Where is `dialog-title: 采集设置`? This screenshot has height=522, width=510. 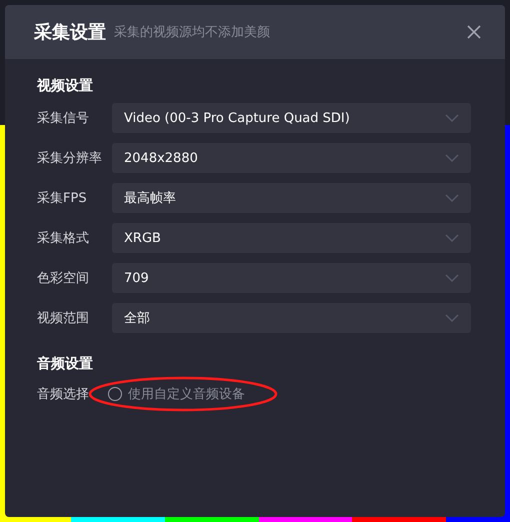
dialog-title: 采集设置 is located at coordinates (70, 32).